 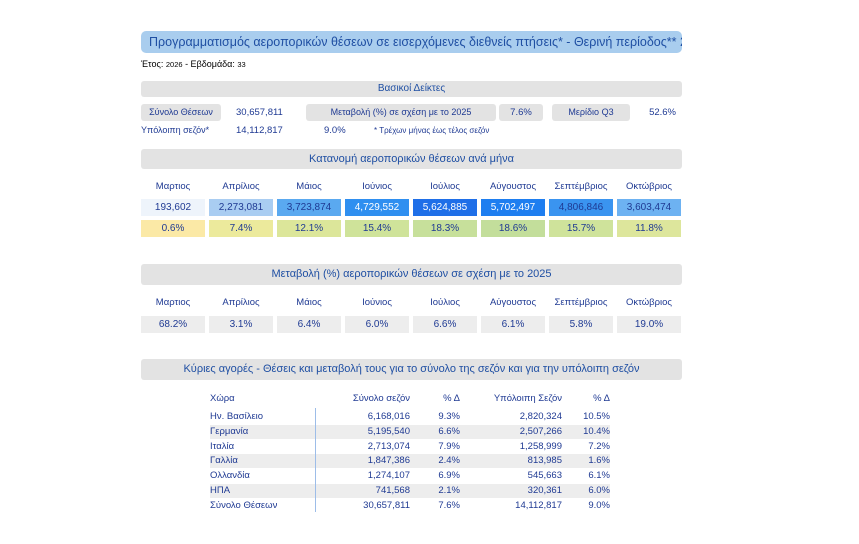 I want to click on markets-col-header-4: % Δ, so click(x=601, y=398).